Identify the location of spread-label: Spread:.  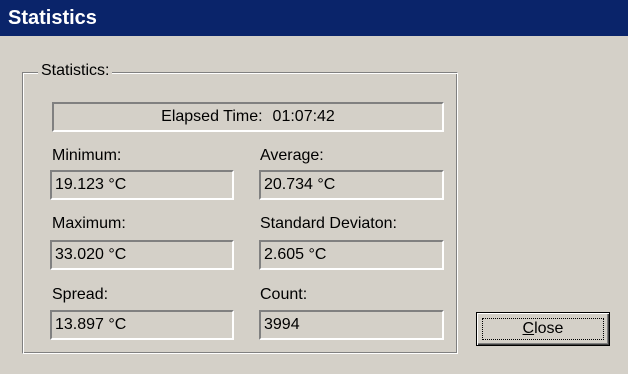
(80, 294).